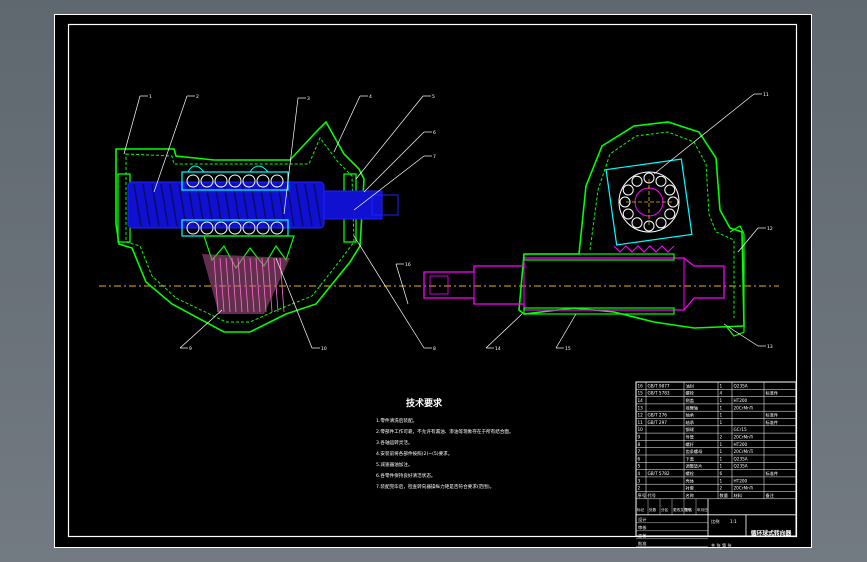  What do you see at coordinates (639, 444) in the screenshot?
I see `parts-cell: 8` at bounding box center [639, 444].